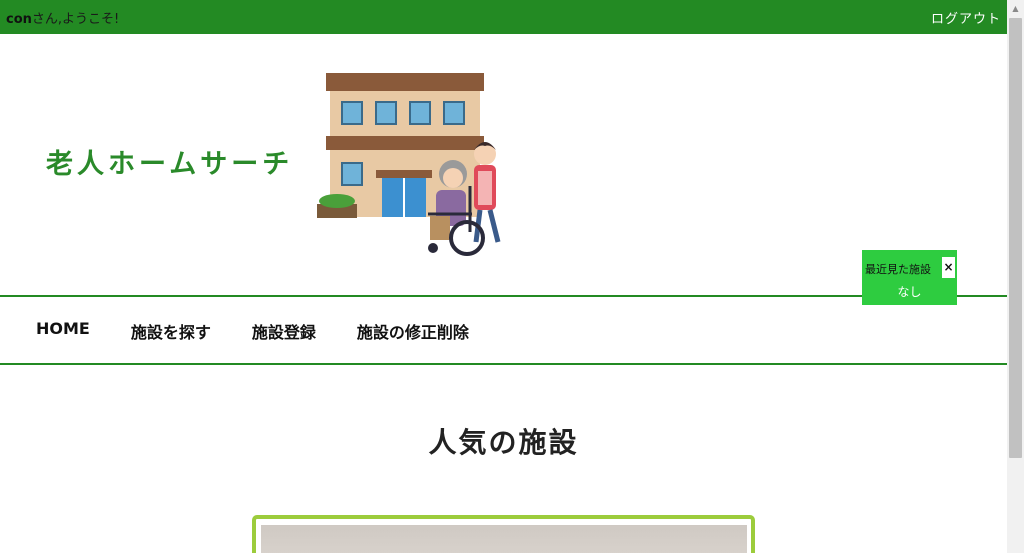  Describe the element at coordinates (63, 331) in the screenshot. I see `nav-home: HOME` at that location.